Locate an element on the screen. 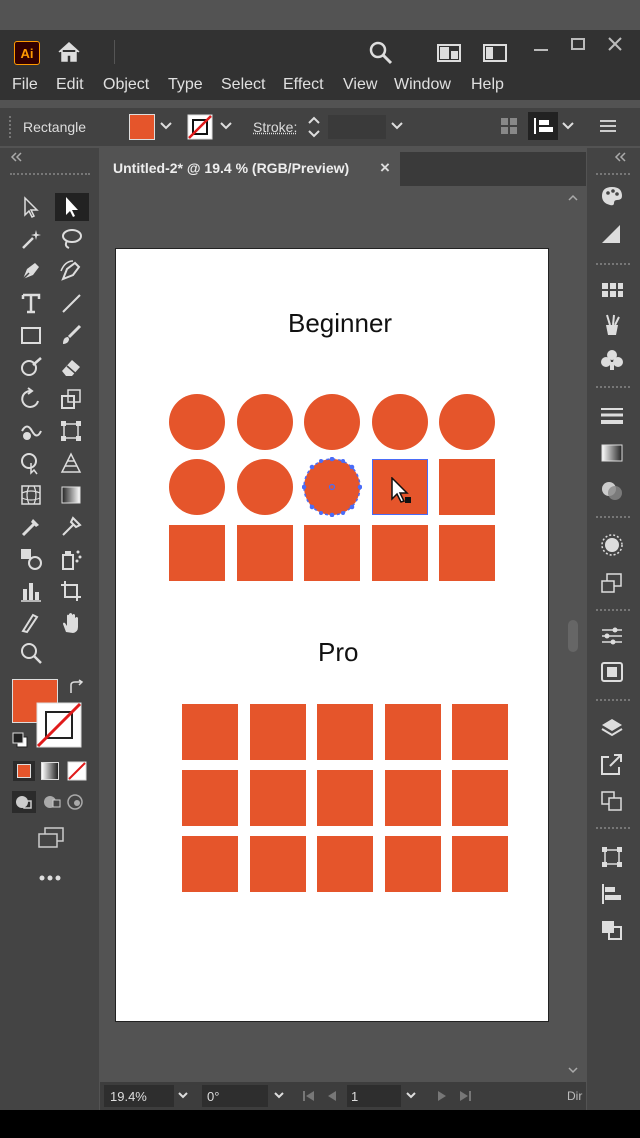  transform-panel-icon is located at coordinates (612, 857).